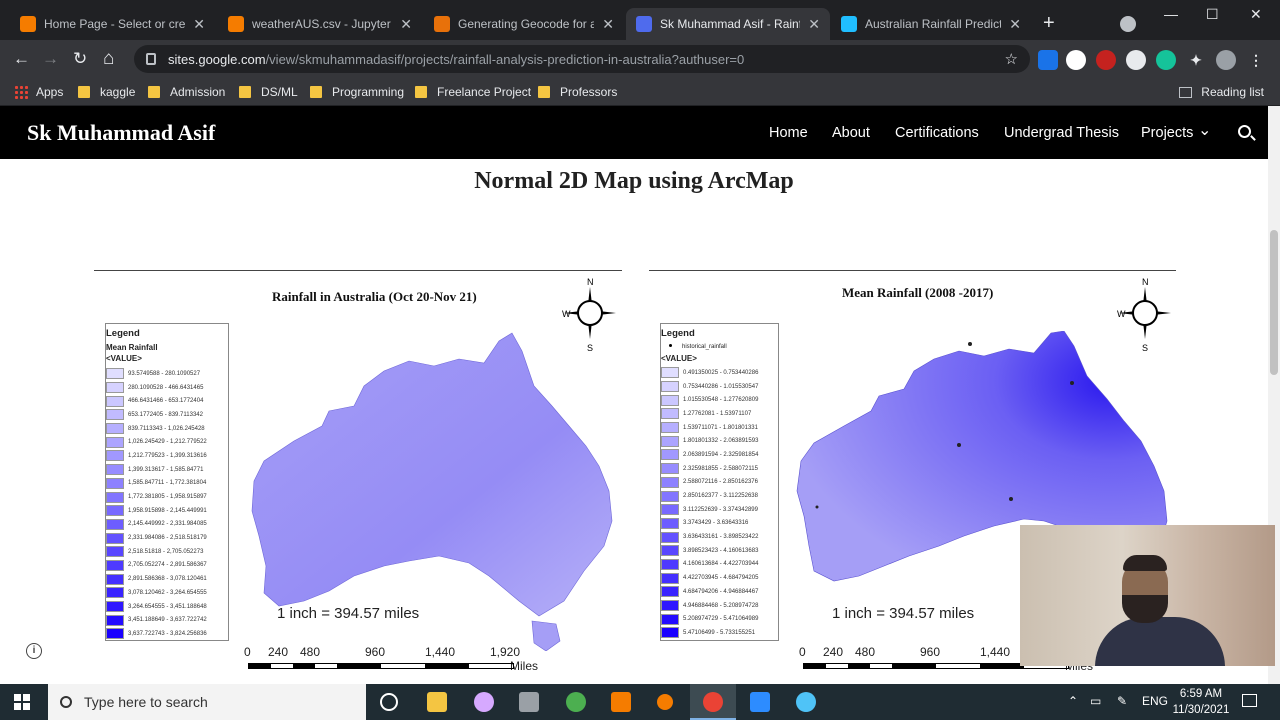 The width and height of the screenshot is (1280, 720). What do you see at coordinates (1061, 133) in the screenshot?
I see `nav-undergrad-thesis: Undergrad Thesis` at bounding box center [1061, 133].